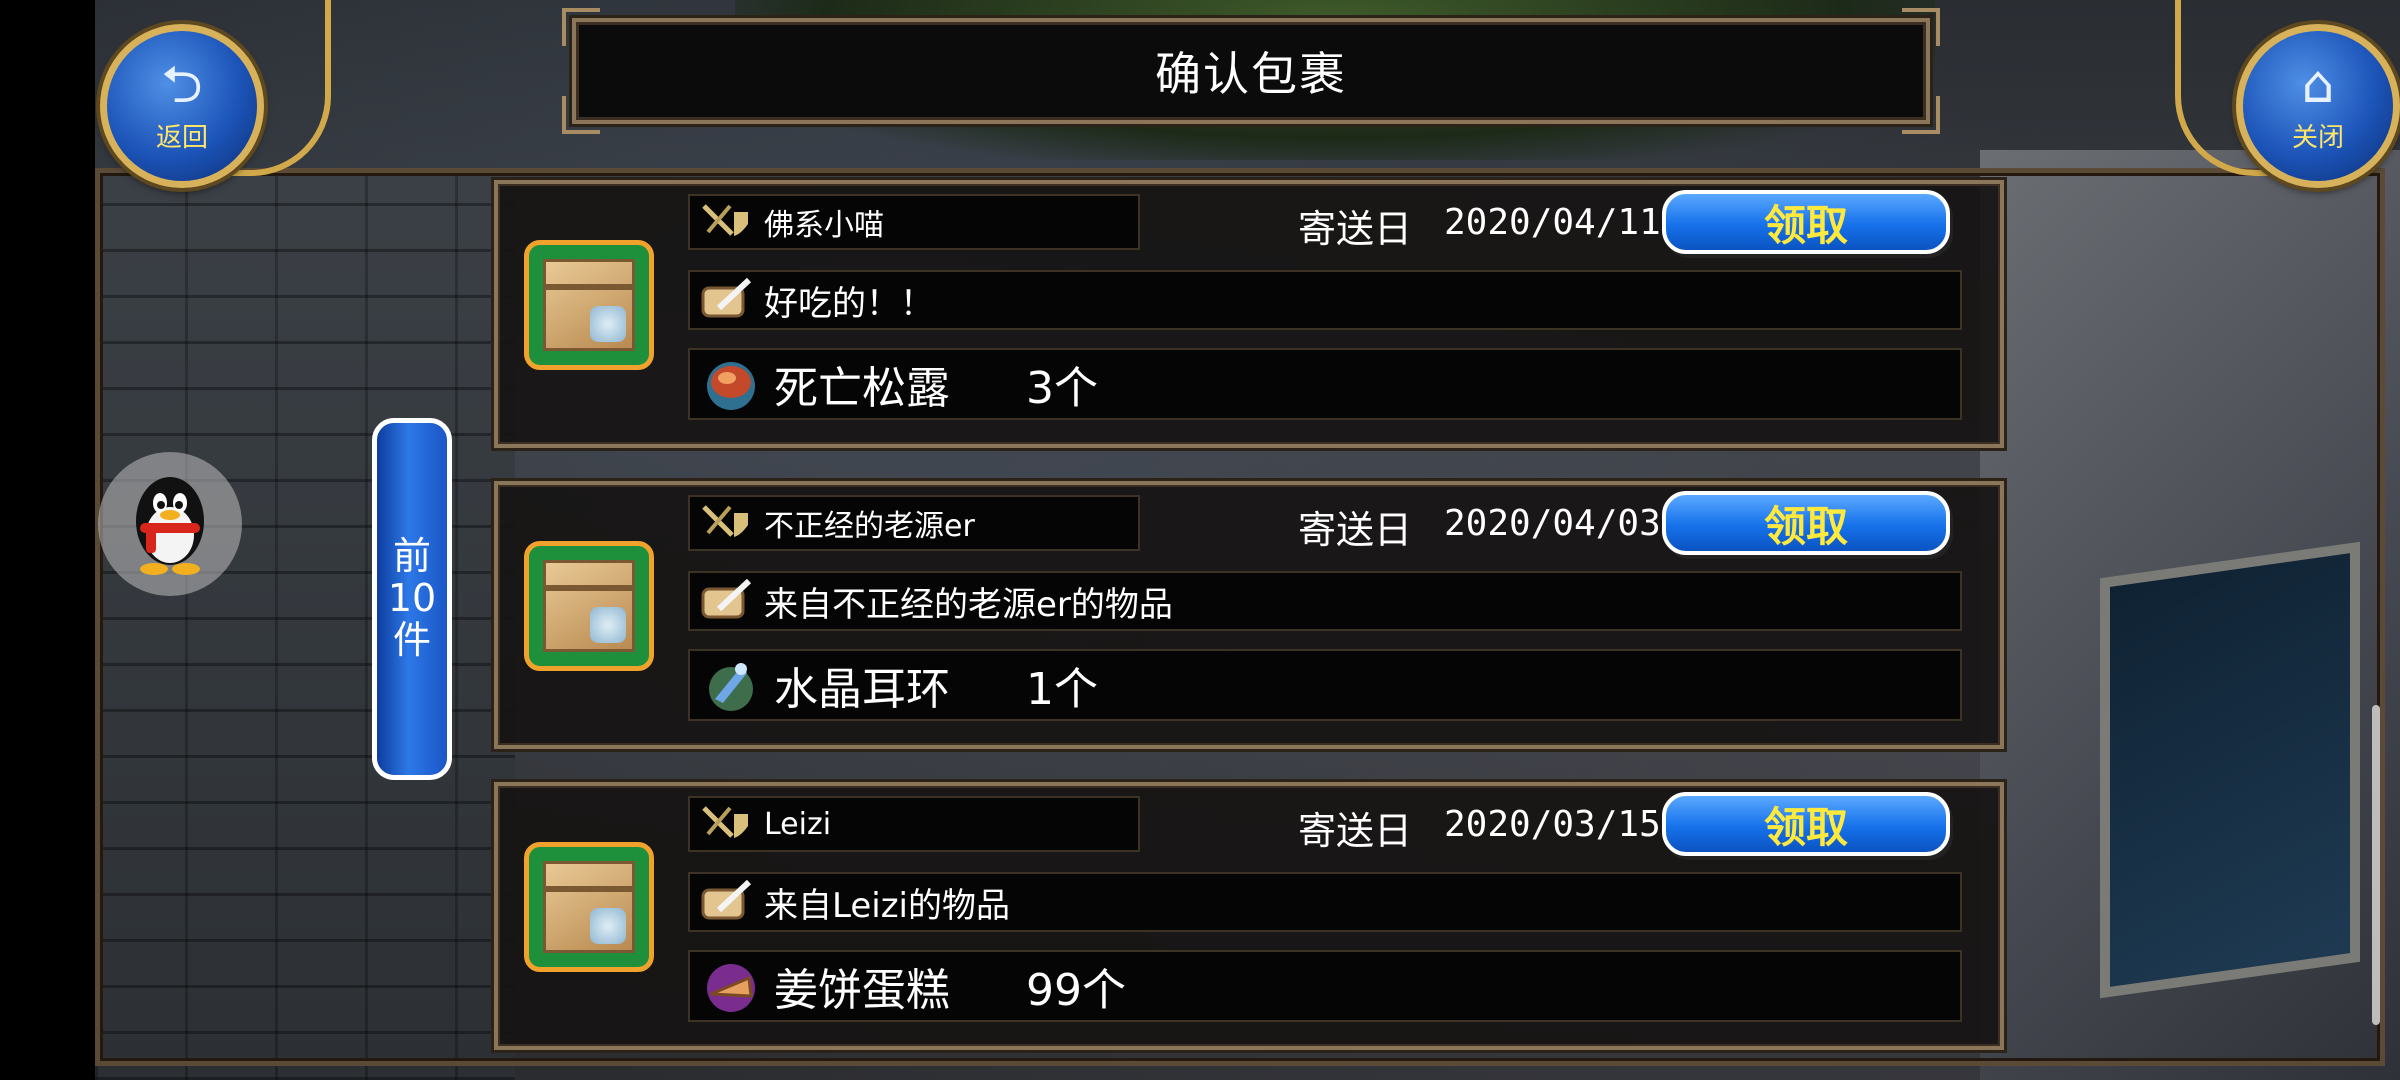  What do you see at coordinates (1325, 384) in the screenshot?
I see `item-row: 死亡松露 3个` at bounding box center [1325, 384].